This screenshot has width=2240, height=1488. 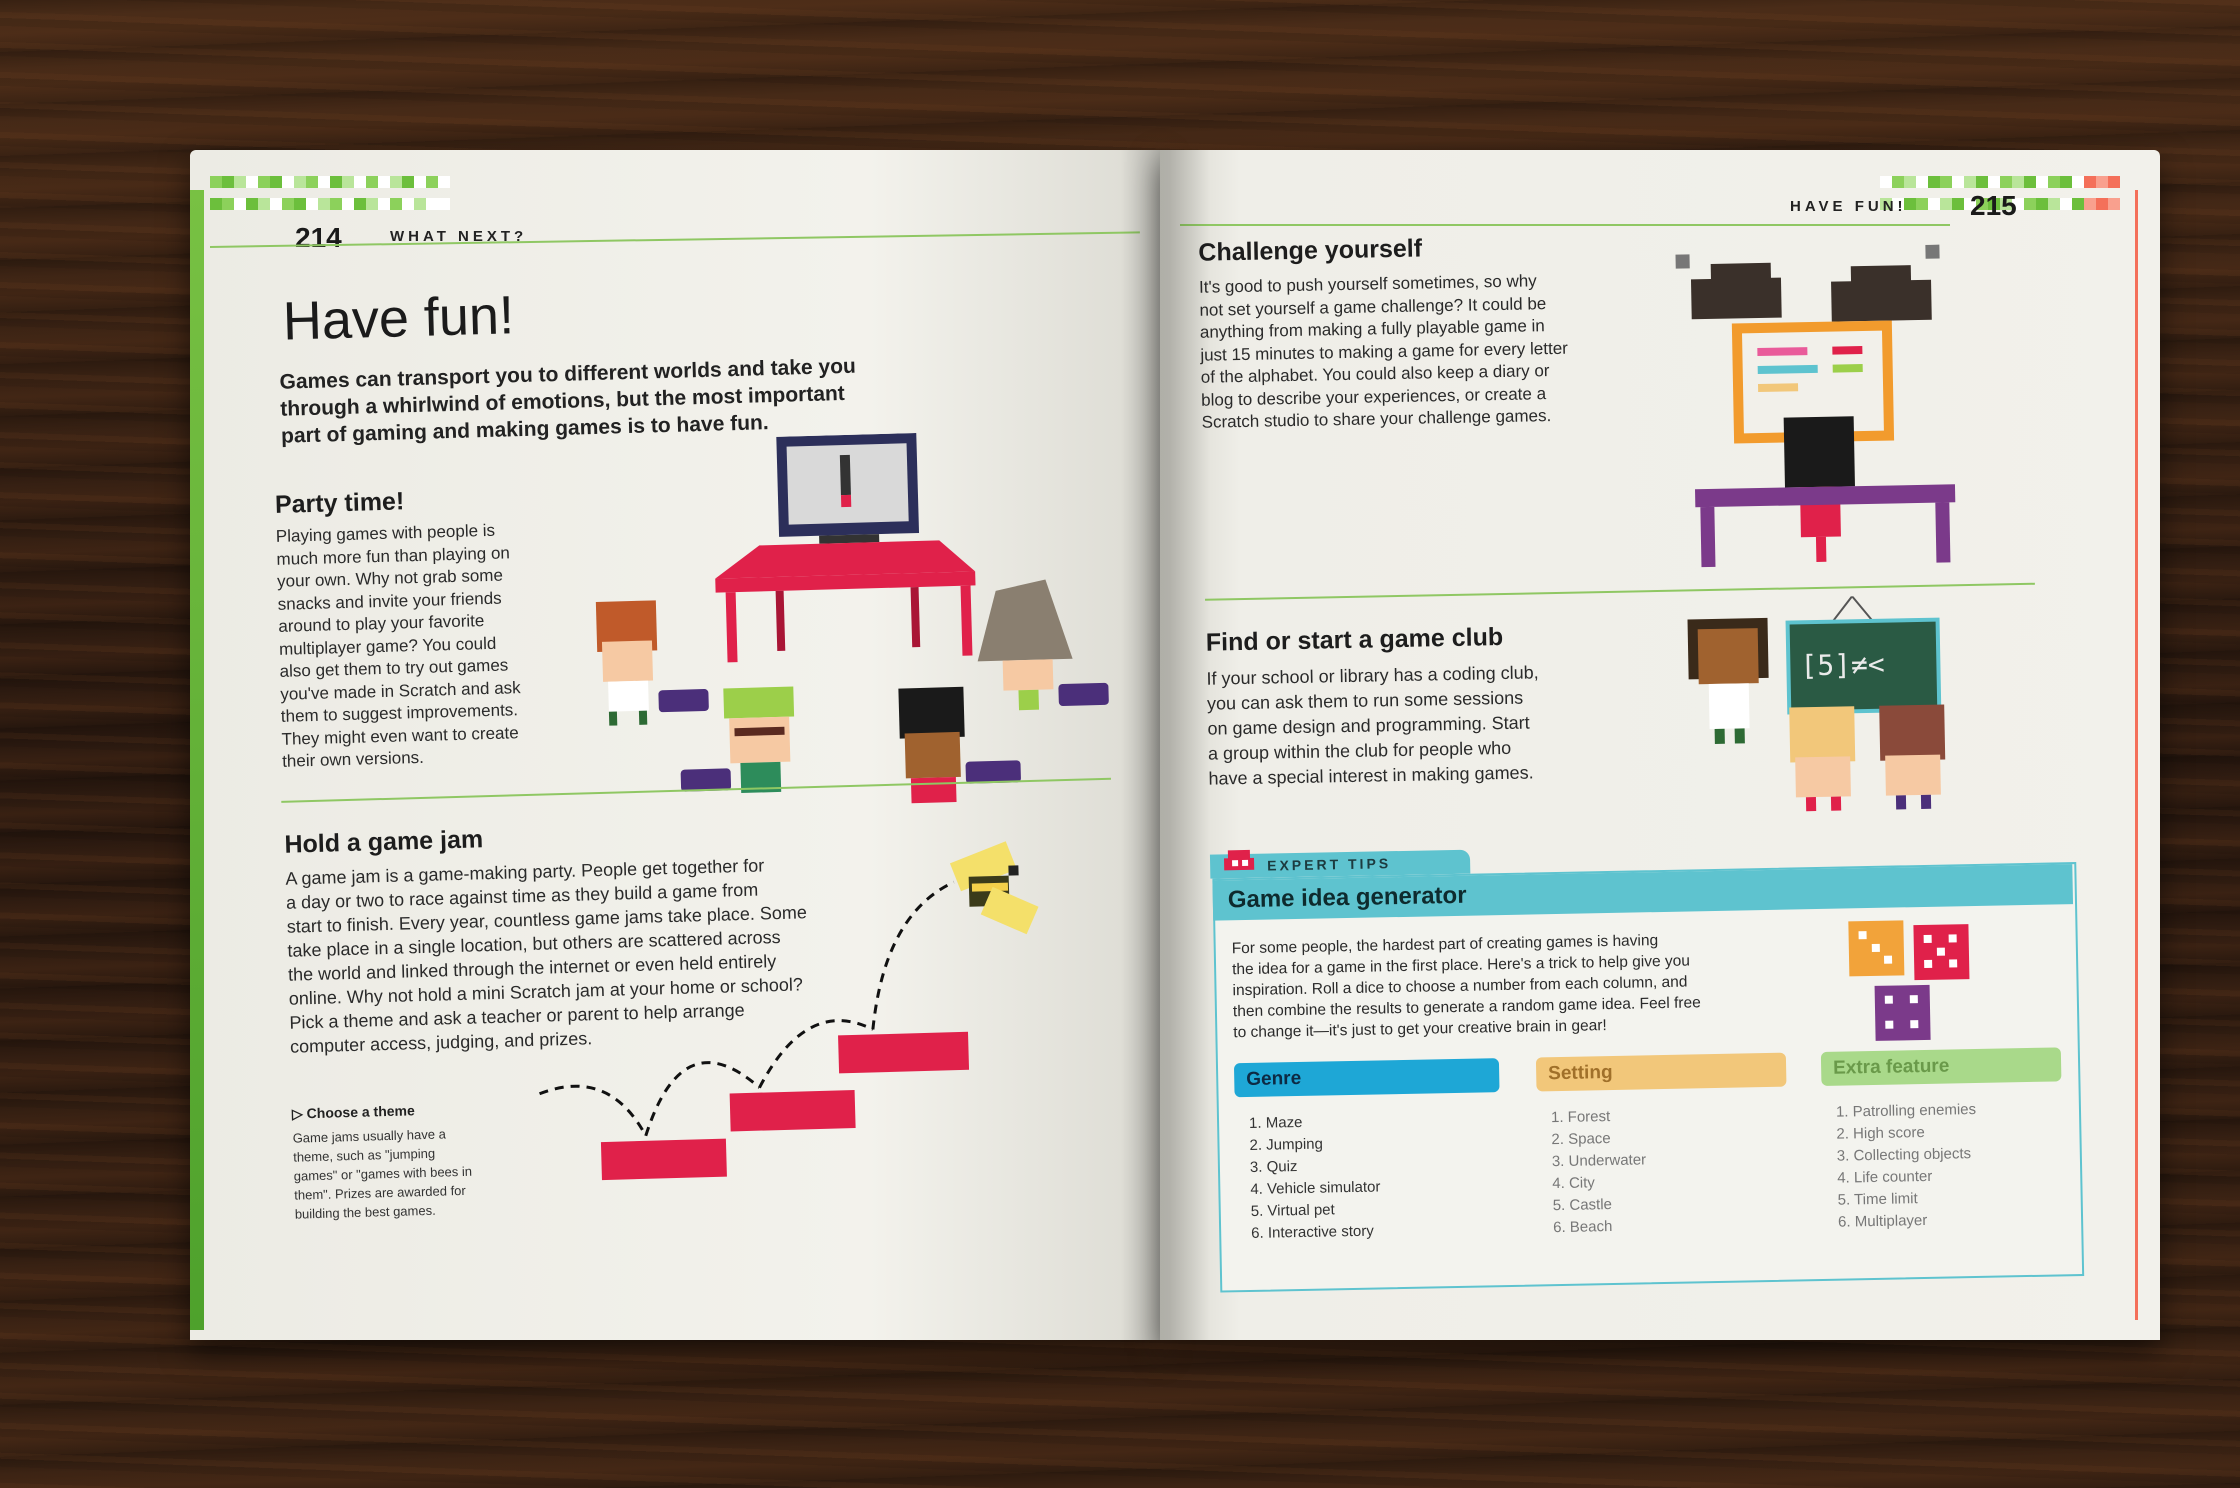 I want to click on list-item: 1. Forest, so click(x=1580, y=1117).